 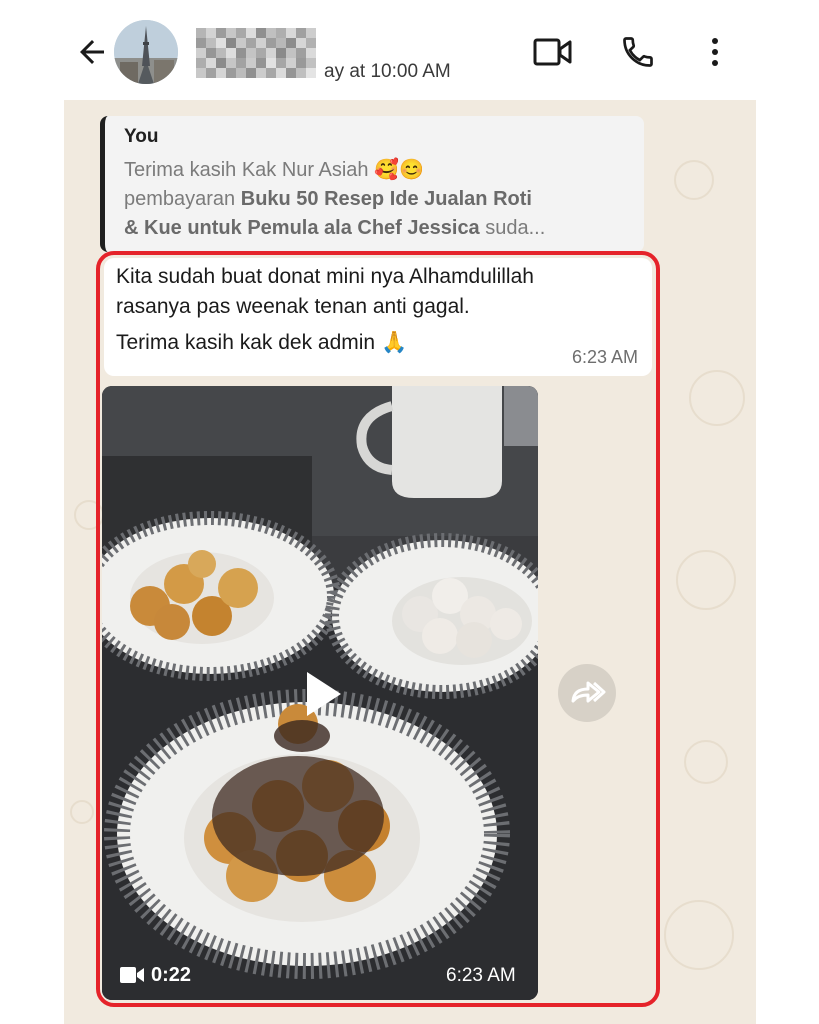 I want to click on chat-header: ay at 10:00 AM, so click(x=409, y=50).